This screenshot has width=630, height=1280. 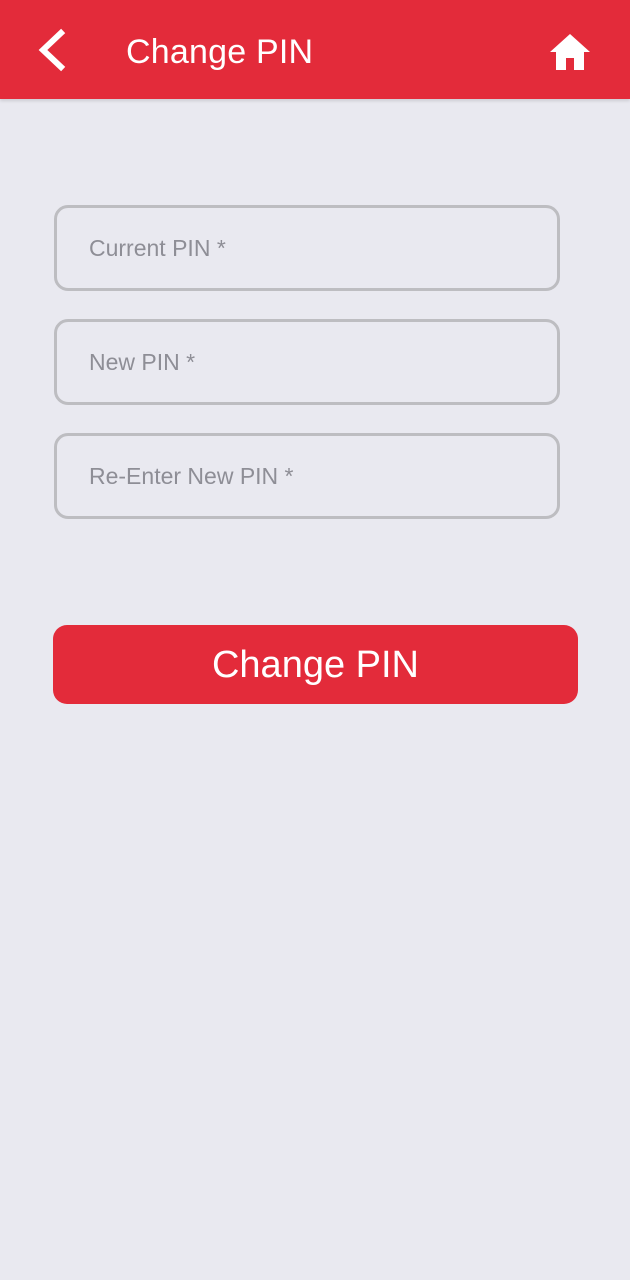 I want to click on chevron-left-icon, so click(x=52, y=50).